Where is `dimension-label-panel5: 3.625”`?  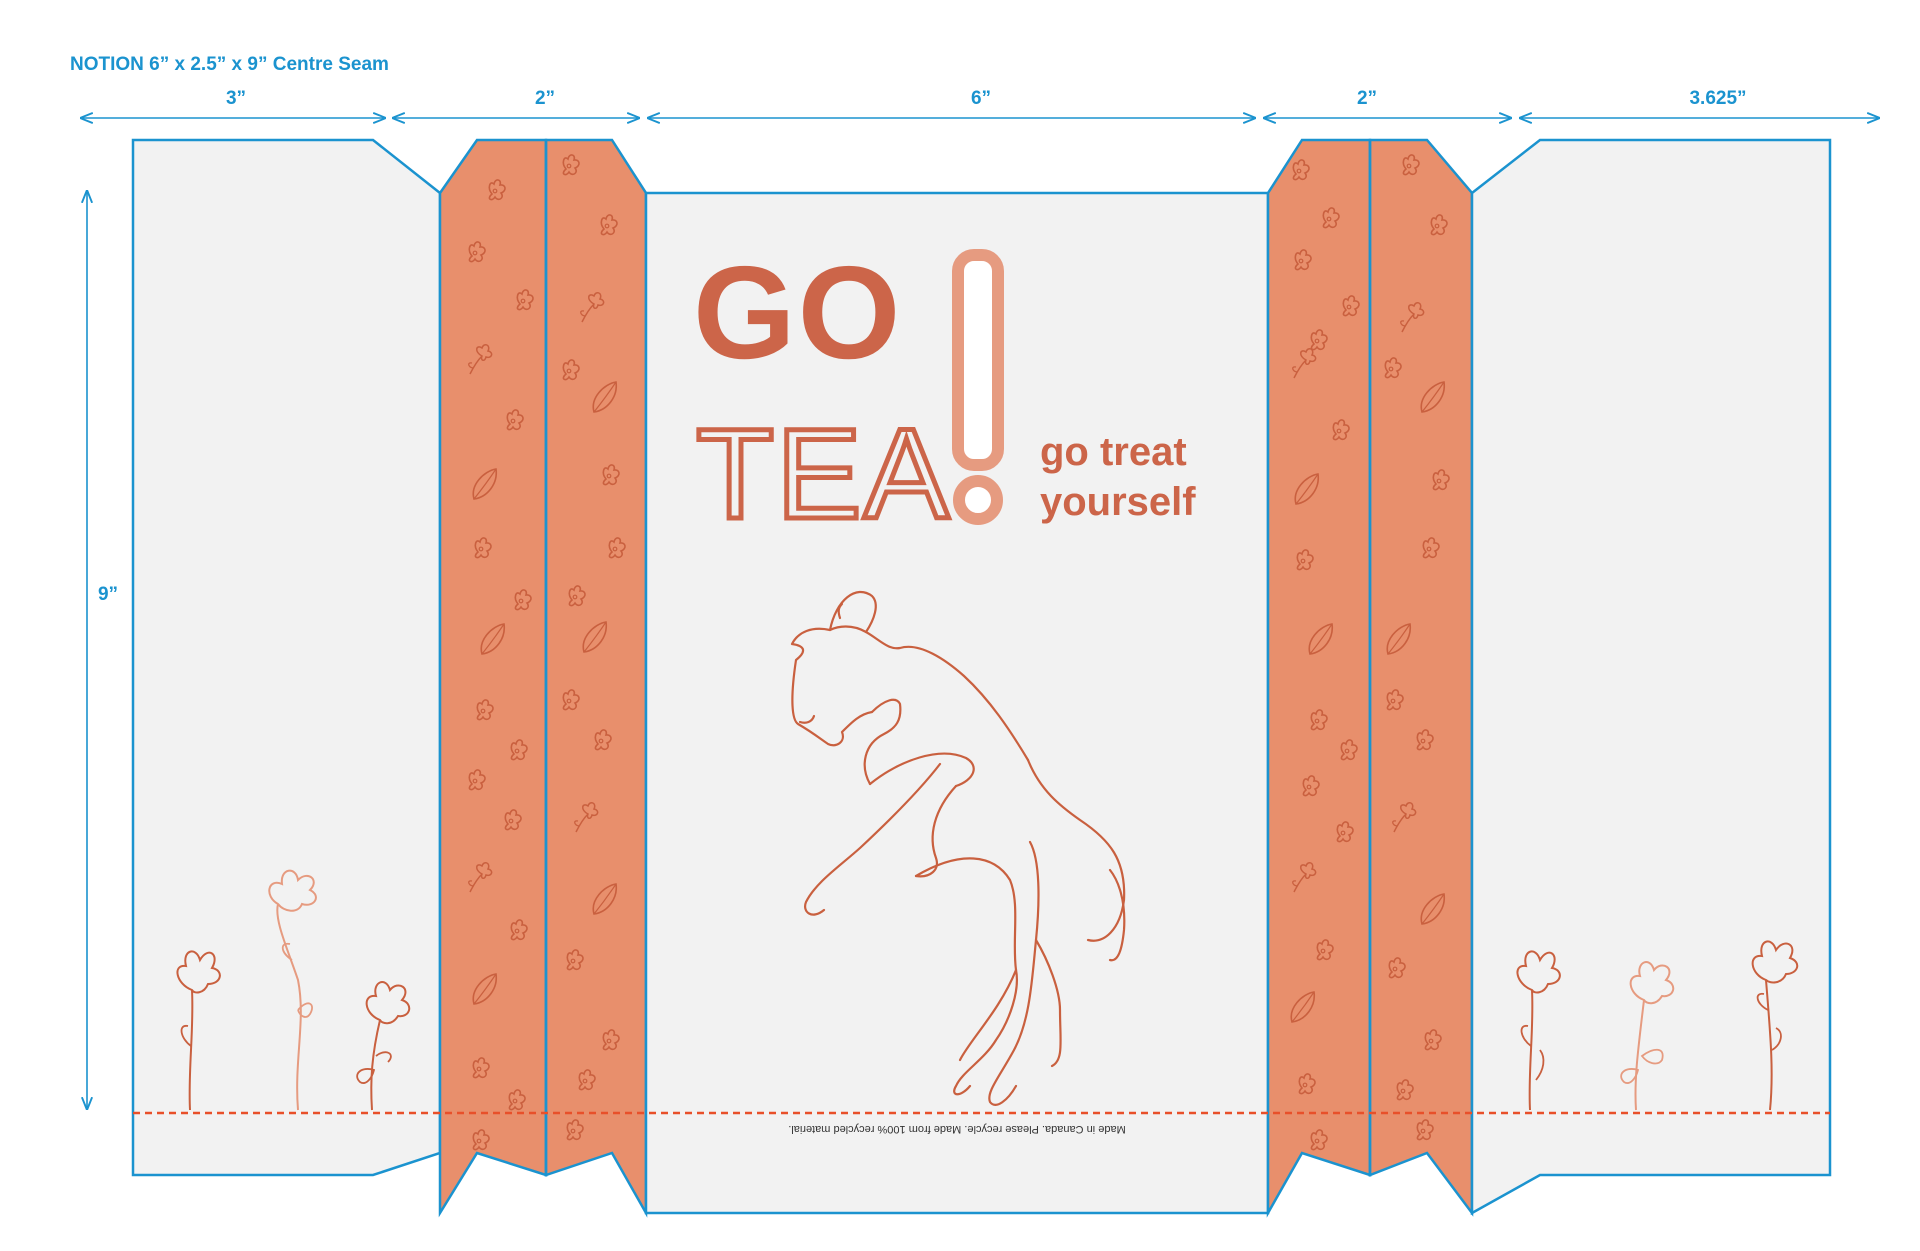
dimension-label-panel5: 3.625” is located at coordinates (1717, 98).